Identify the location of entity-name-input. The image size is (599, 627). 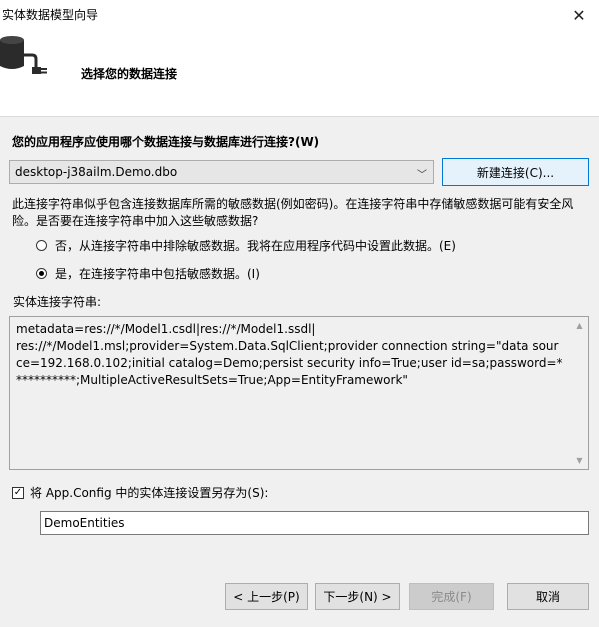
(314, 523).